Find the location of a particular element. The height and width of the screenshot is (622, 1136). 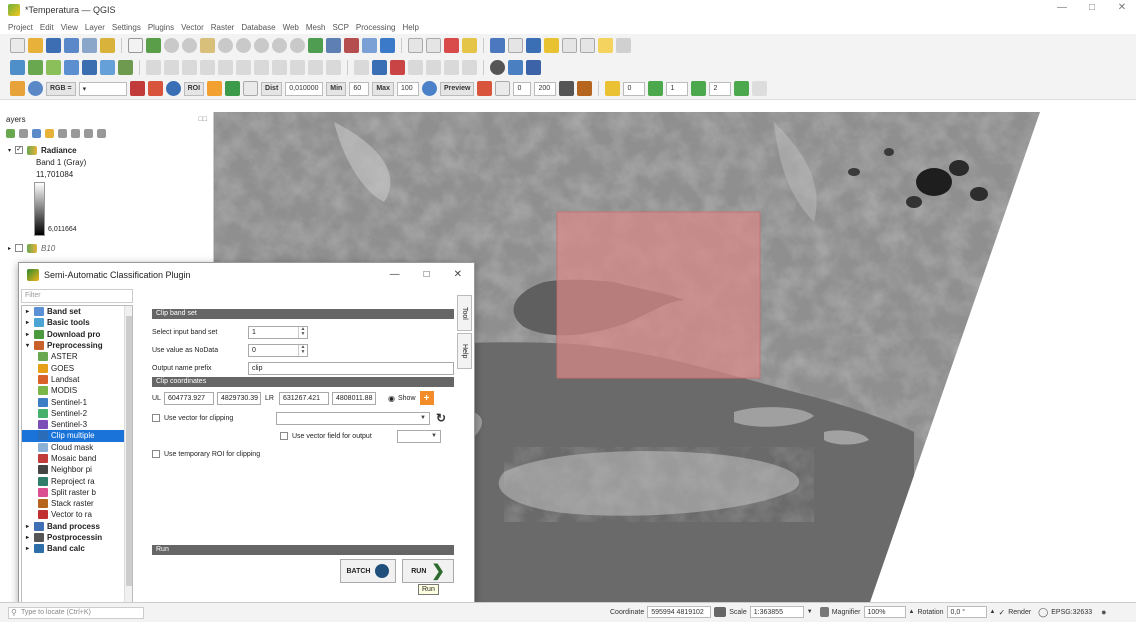

lr-y-input: 4808011.88 is located at coordinates (354, 398).